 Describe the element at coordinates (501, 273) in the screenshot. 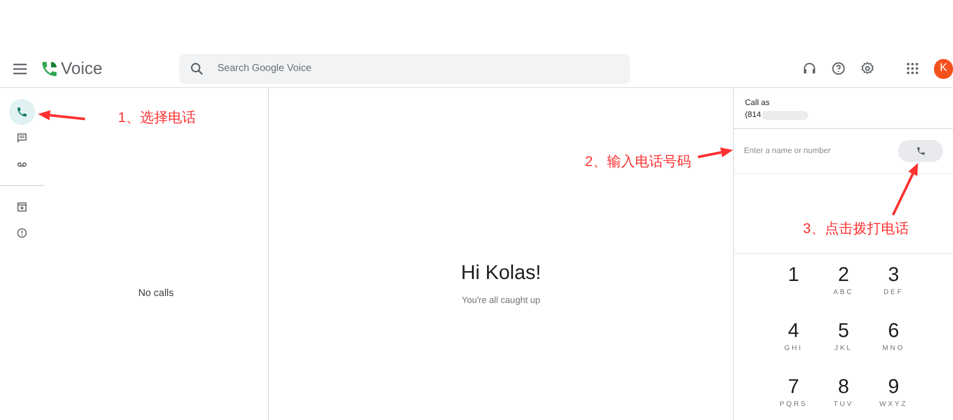

I see `greeting: Hi Kolas!` at that location.